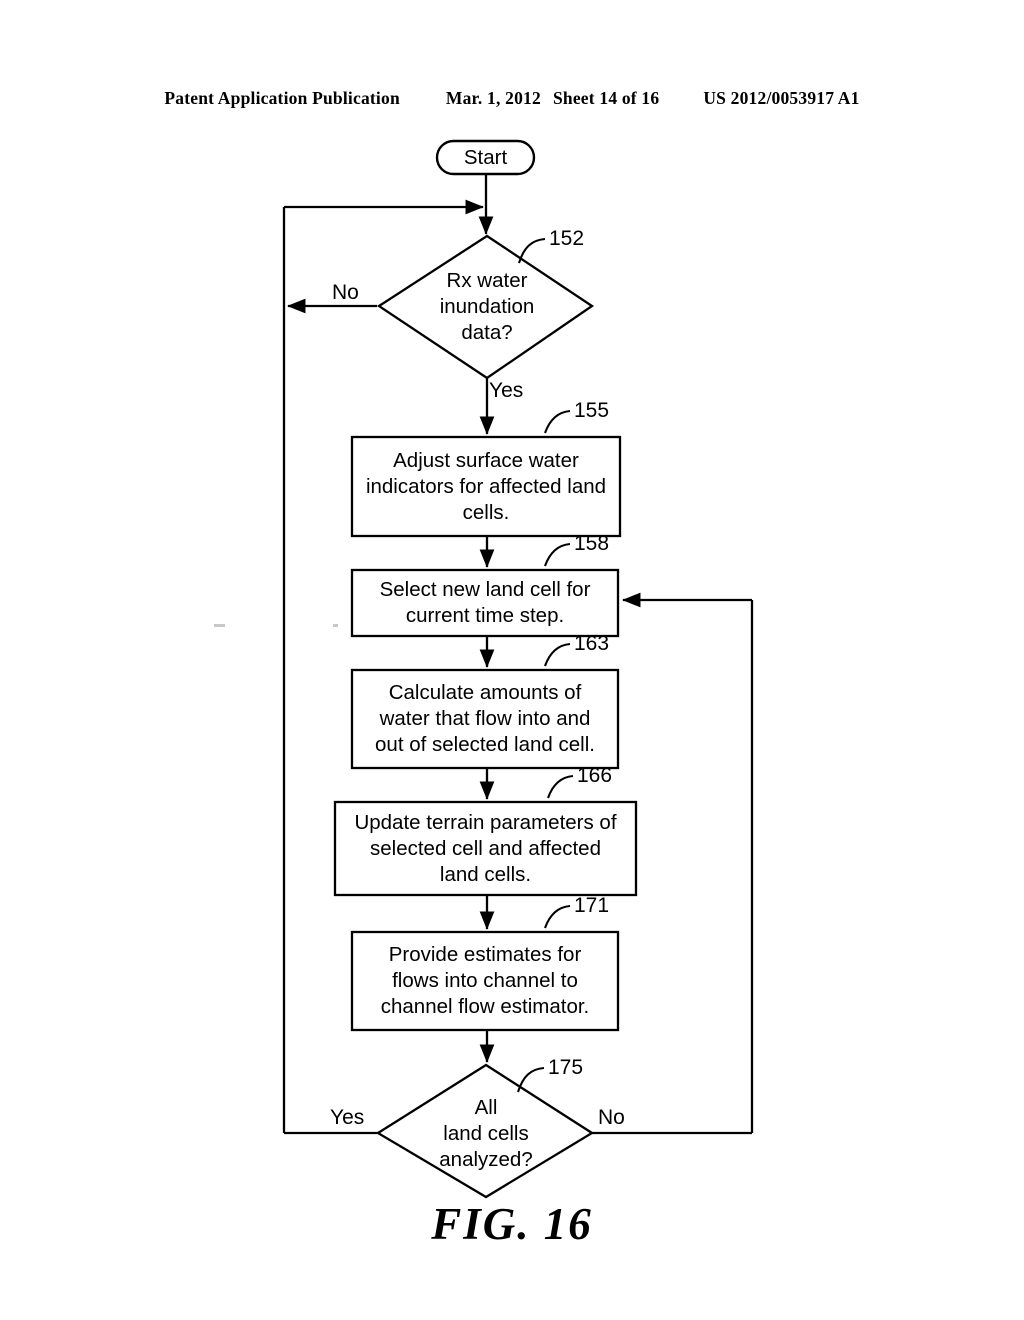  What do you see at coordinates (347, 1117) in the screenshot?
I see `branch-label-175-yes: Yes` at bounding box center [347, 1117].